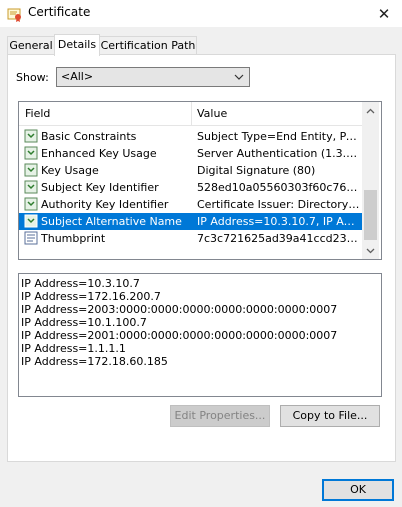  Describe the element at coordinates (256, 170) in the screenshot. I see `field-value: Digital Signature (80)` at that location.